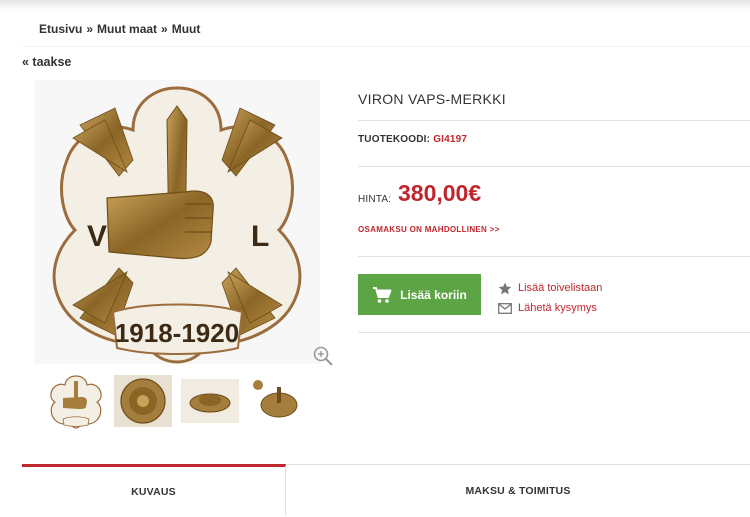 This screenshot has width=750, height=517. I want to click on badge-letter-left: V, so click(97, 236).